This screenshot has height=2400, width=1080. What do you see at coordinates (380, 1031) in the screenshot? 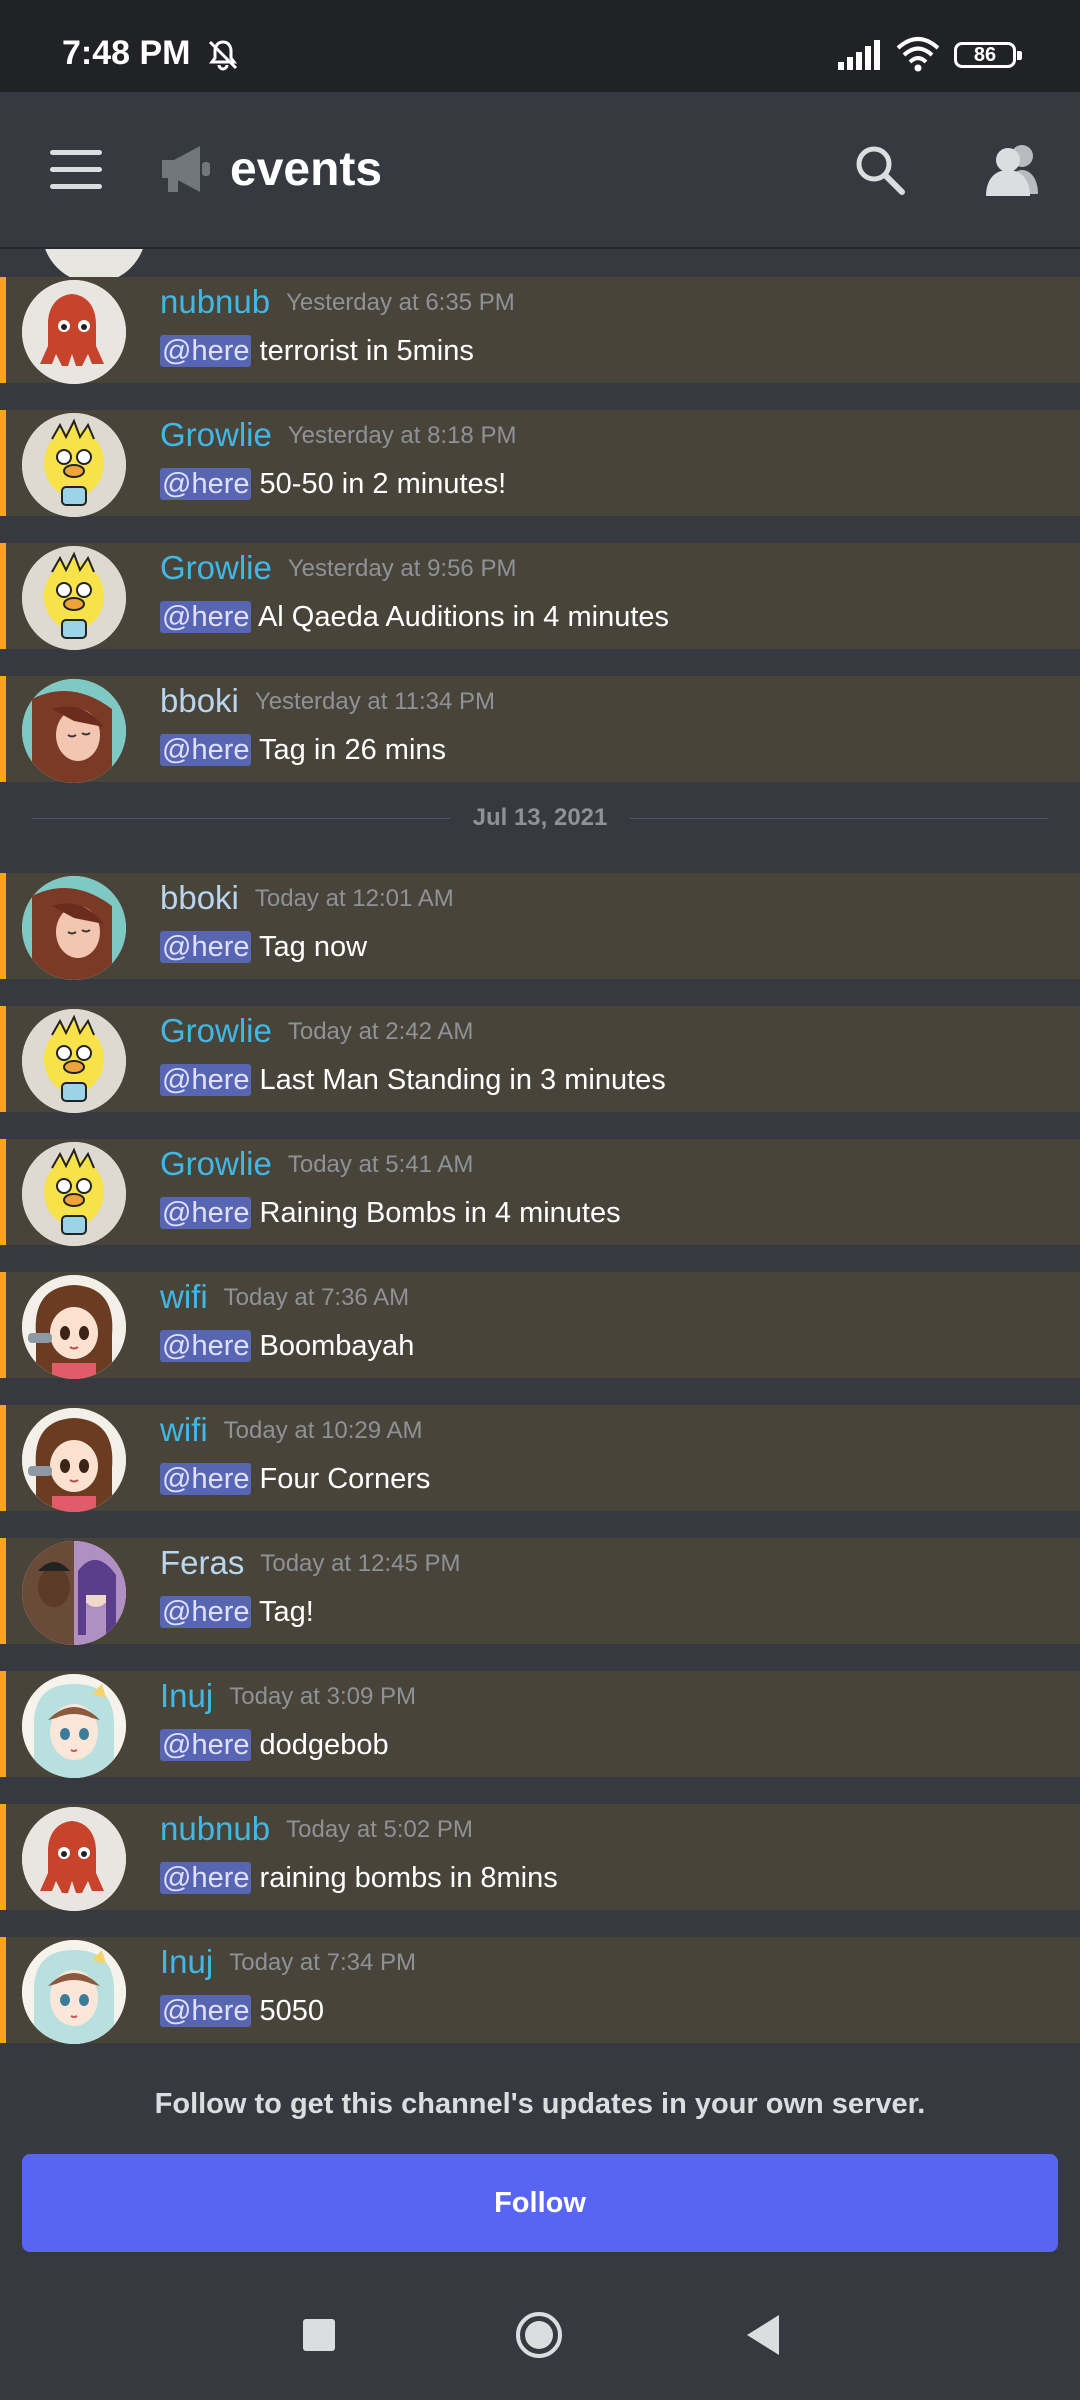
I see `message-timestamp: Today at 2:42 AM` at bounding box center [380, 1031].